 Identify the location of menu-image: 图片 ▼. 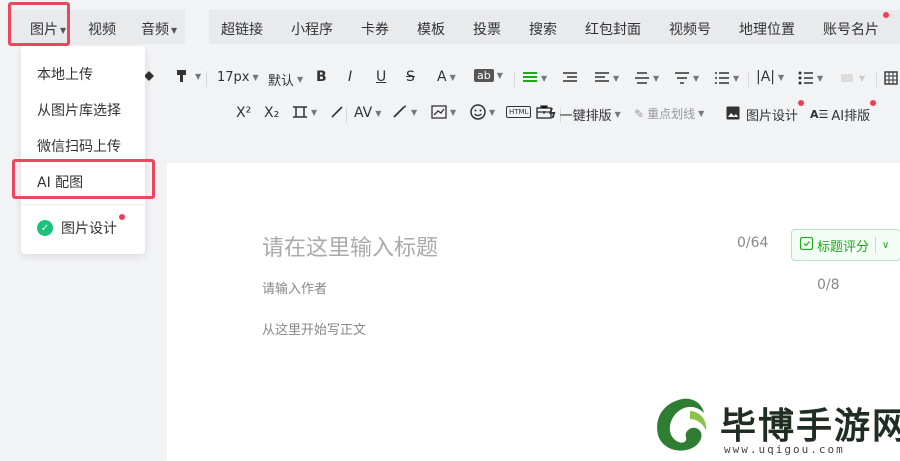
(48, 29).